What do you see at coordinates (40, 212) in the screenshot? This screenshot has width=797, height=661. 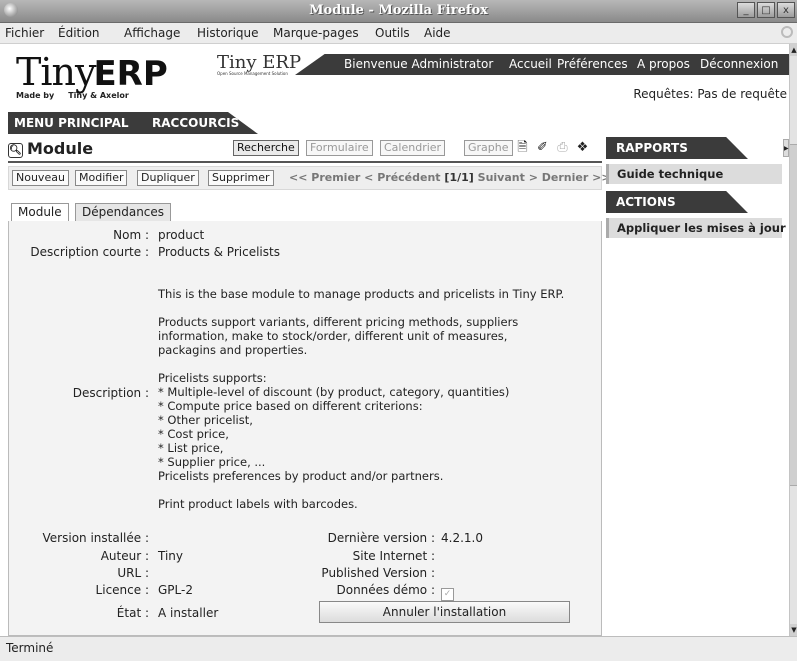 I see `tab-module: Module` at bounding box center [40, 212].